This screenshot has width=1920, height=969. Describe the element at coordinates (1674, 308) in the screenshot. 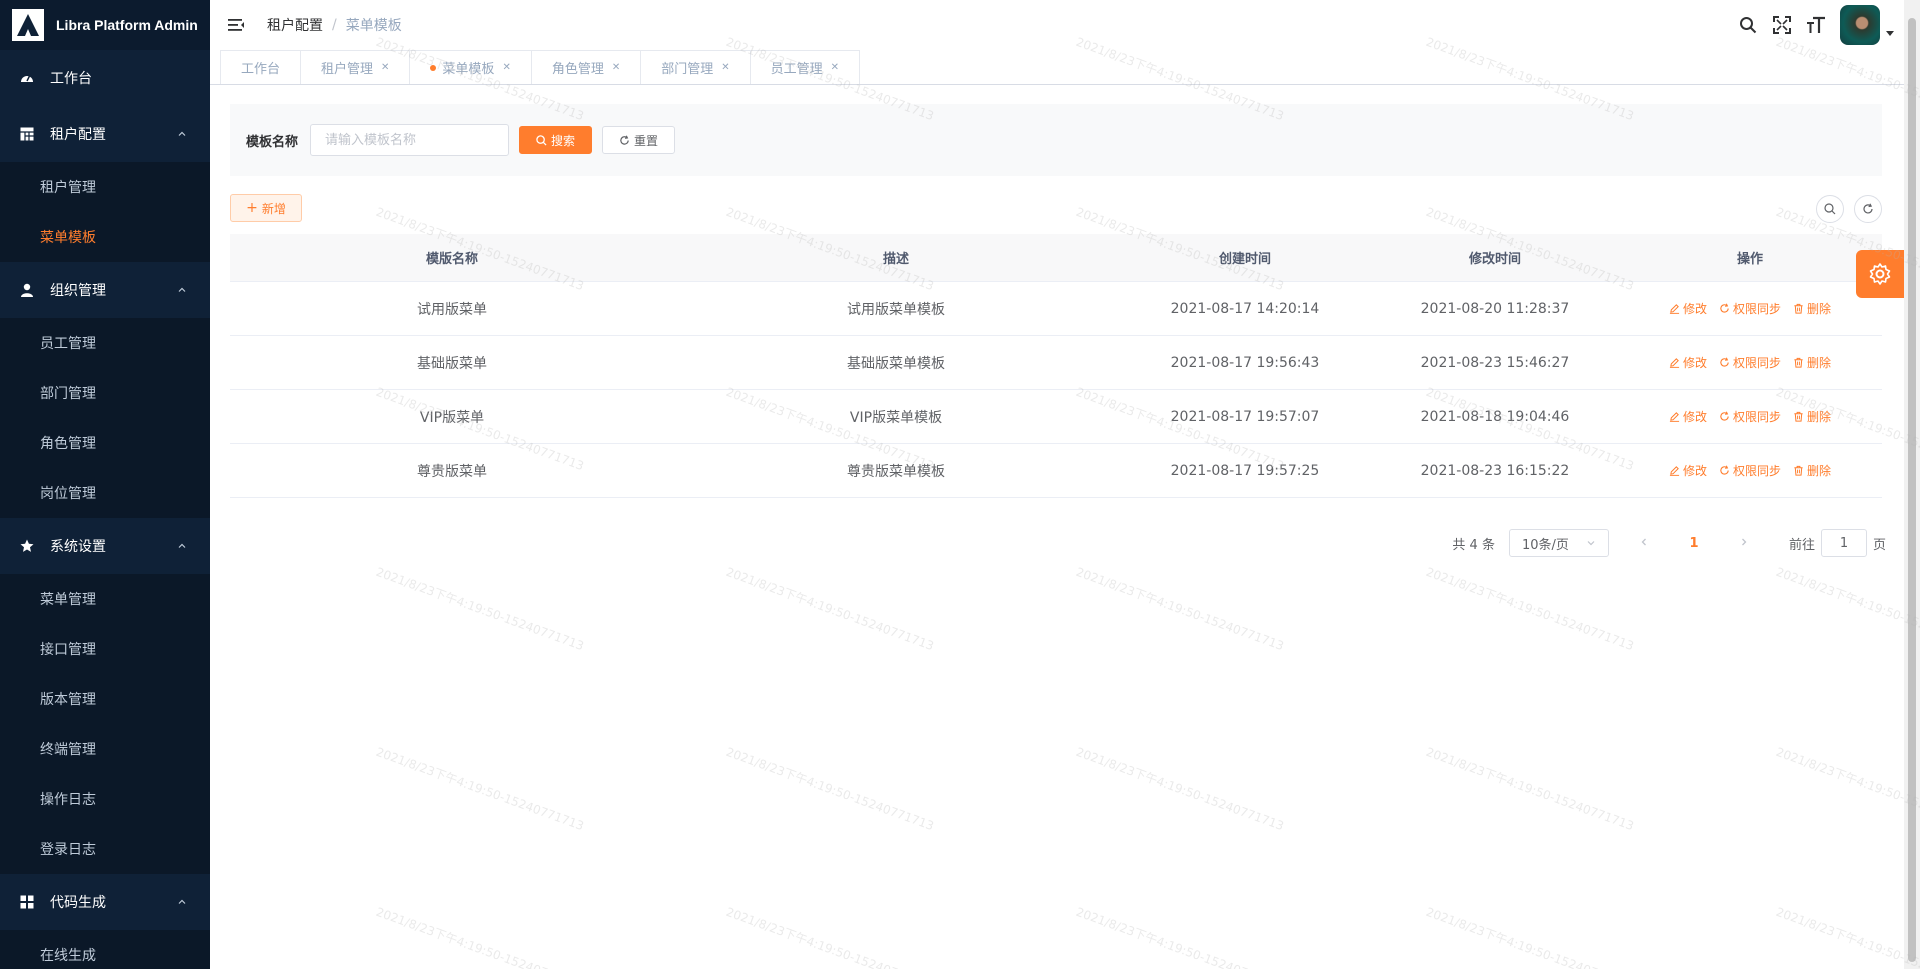

I see `edit-icon` at that location.